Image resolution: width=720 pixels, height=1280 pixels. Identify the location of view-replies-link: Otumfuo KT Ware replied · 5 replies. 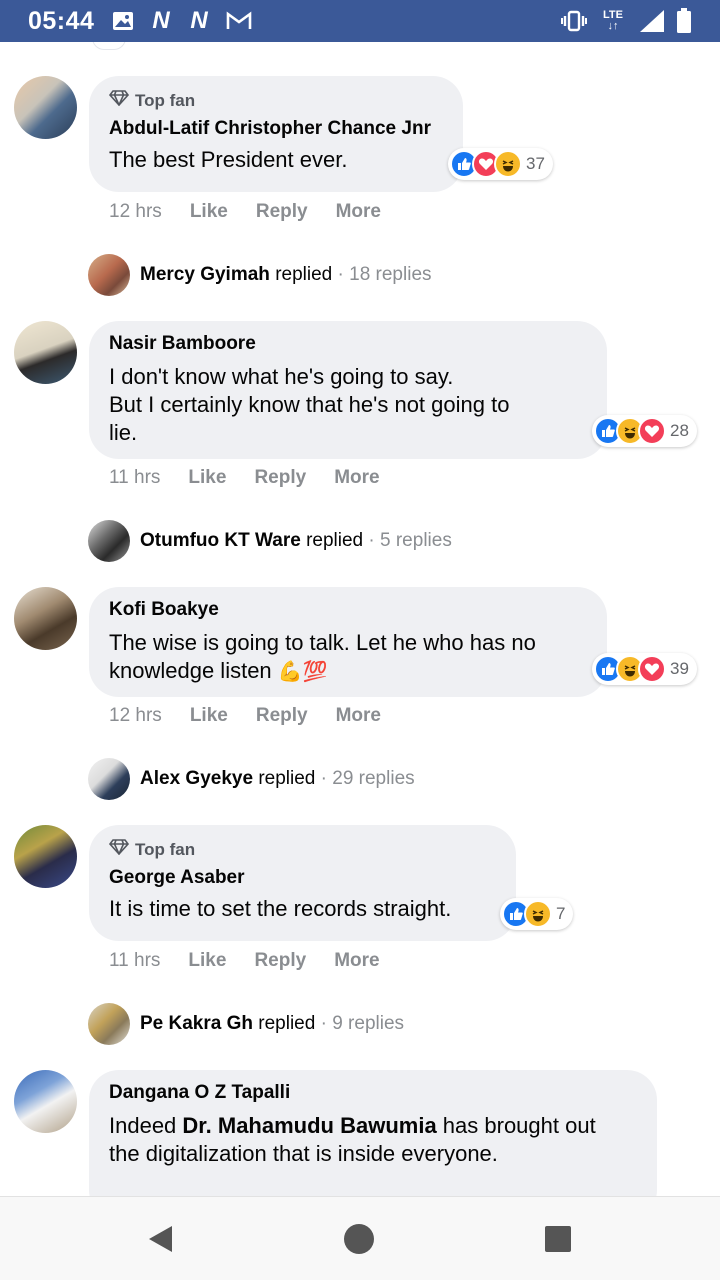
(270, 541).